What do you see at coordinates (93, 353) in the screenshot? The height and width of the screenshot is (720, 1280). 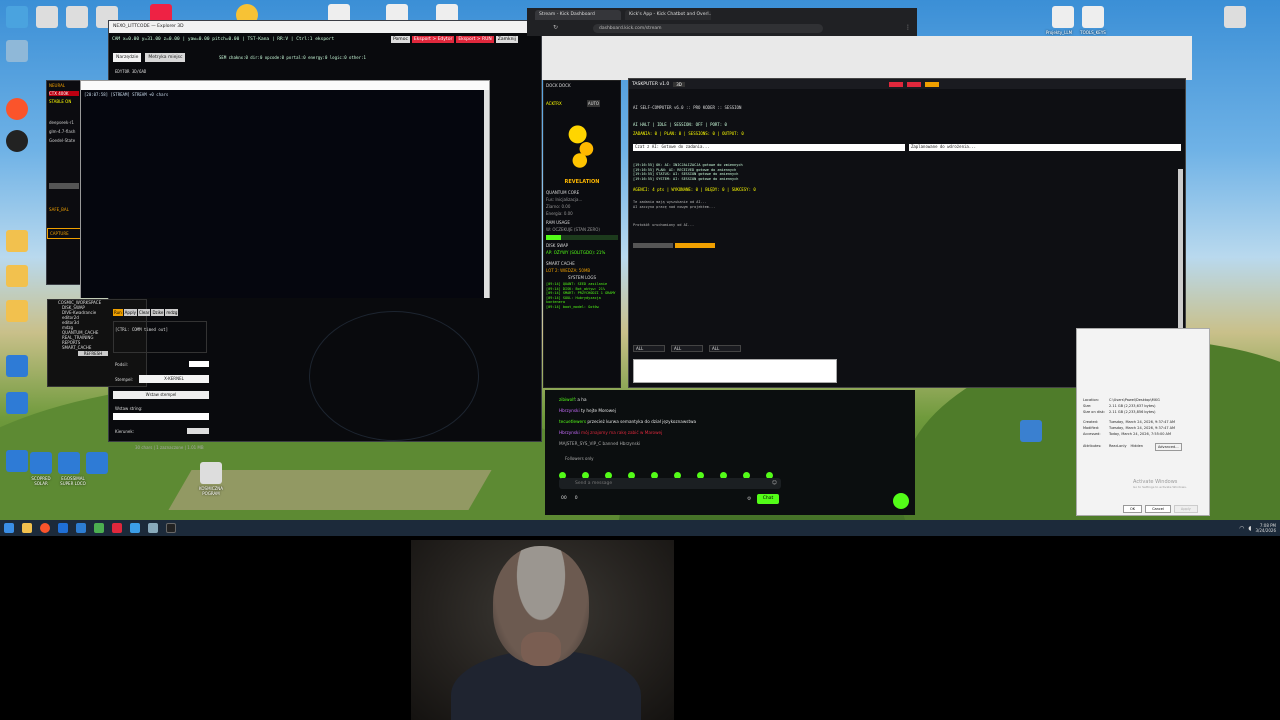 I see `refresh-button: REFRESH` at bounding box center [93, 353].